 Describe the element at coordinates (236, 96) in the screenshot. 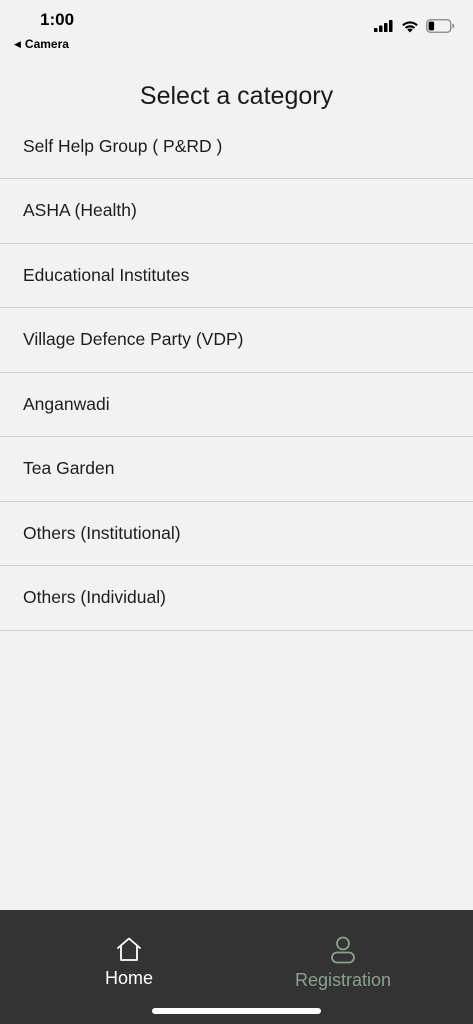

I see `page-title: Select a category` at that location.